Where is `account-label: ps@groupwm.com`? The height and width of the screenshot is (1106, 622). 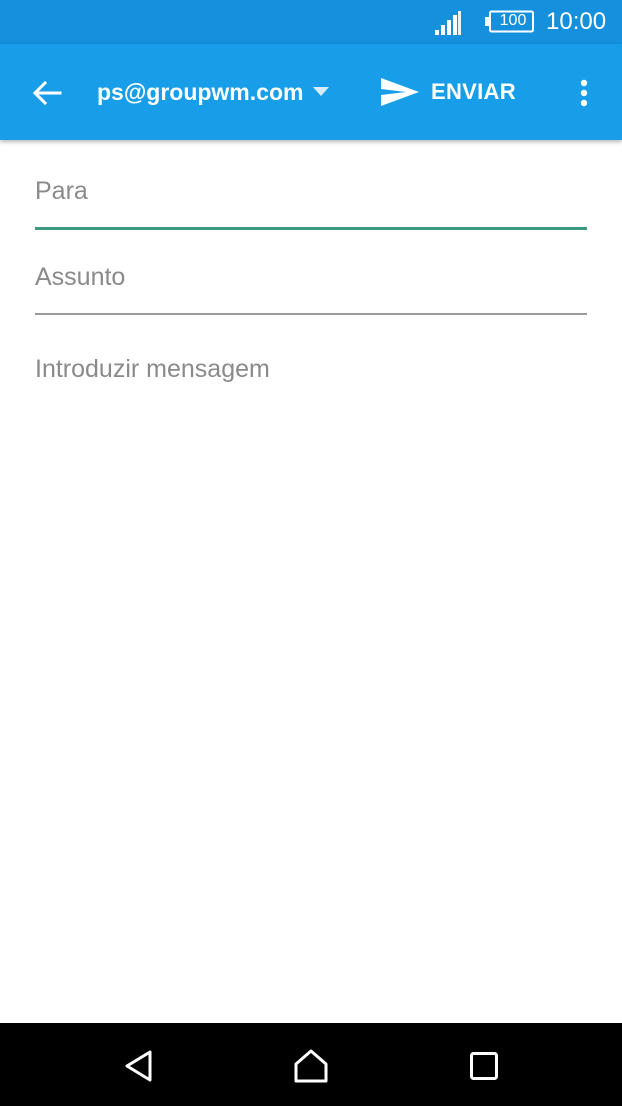 account-label: ps@groupwm.com is located at coordinates (200, 92).